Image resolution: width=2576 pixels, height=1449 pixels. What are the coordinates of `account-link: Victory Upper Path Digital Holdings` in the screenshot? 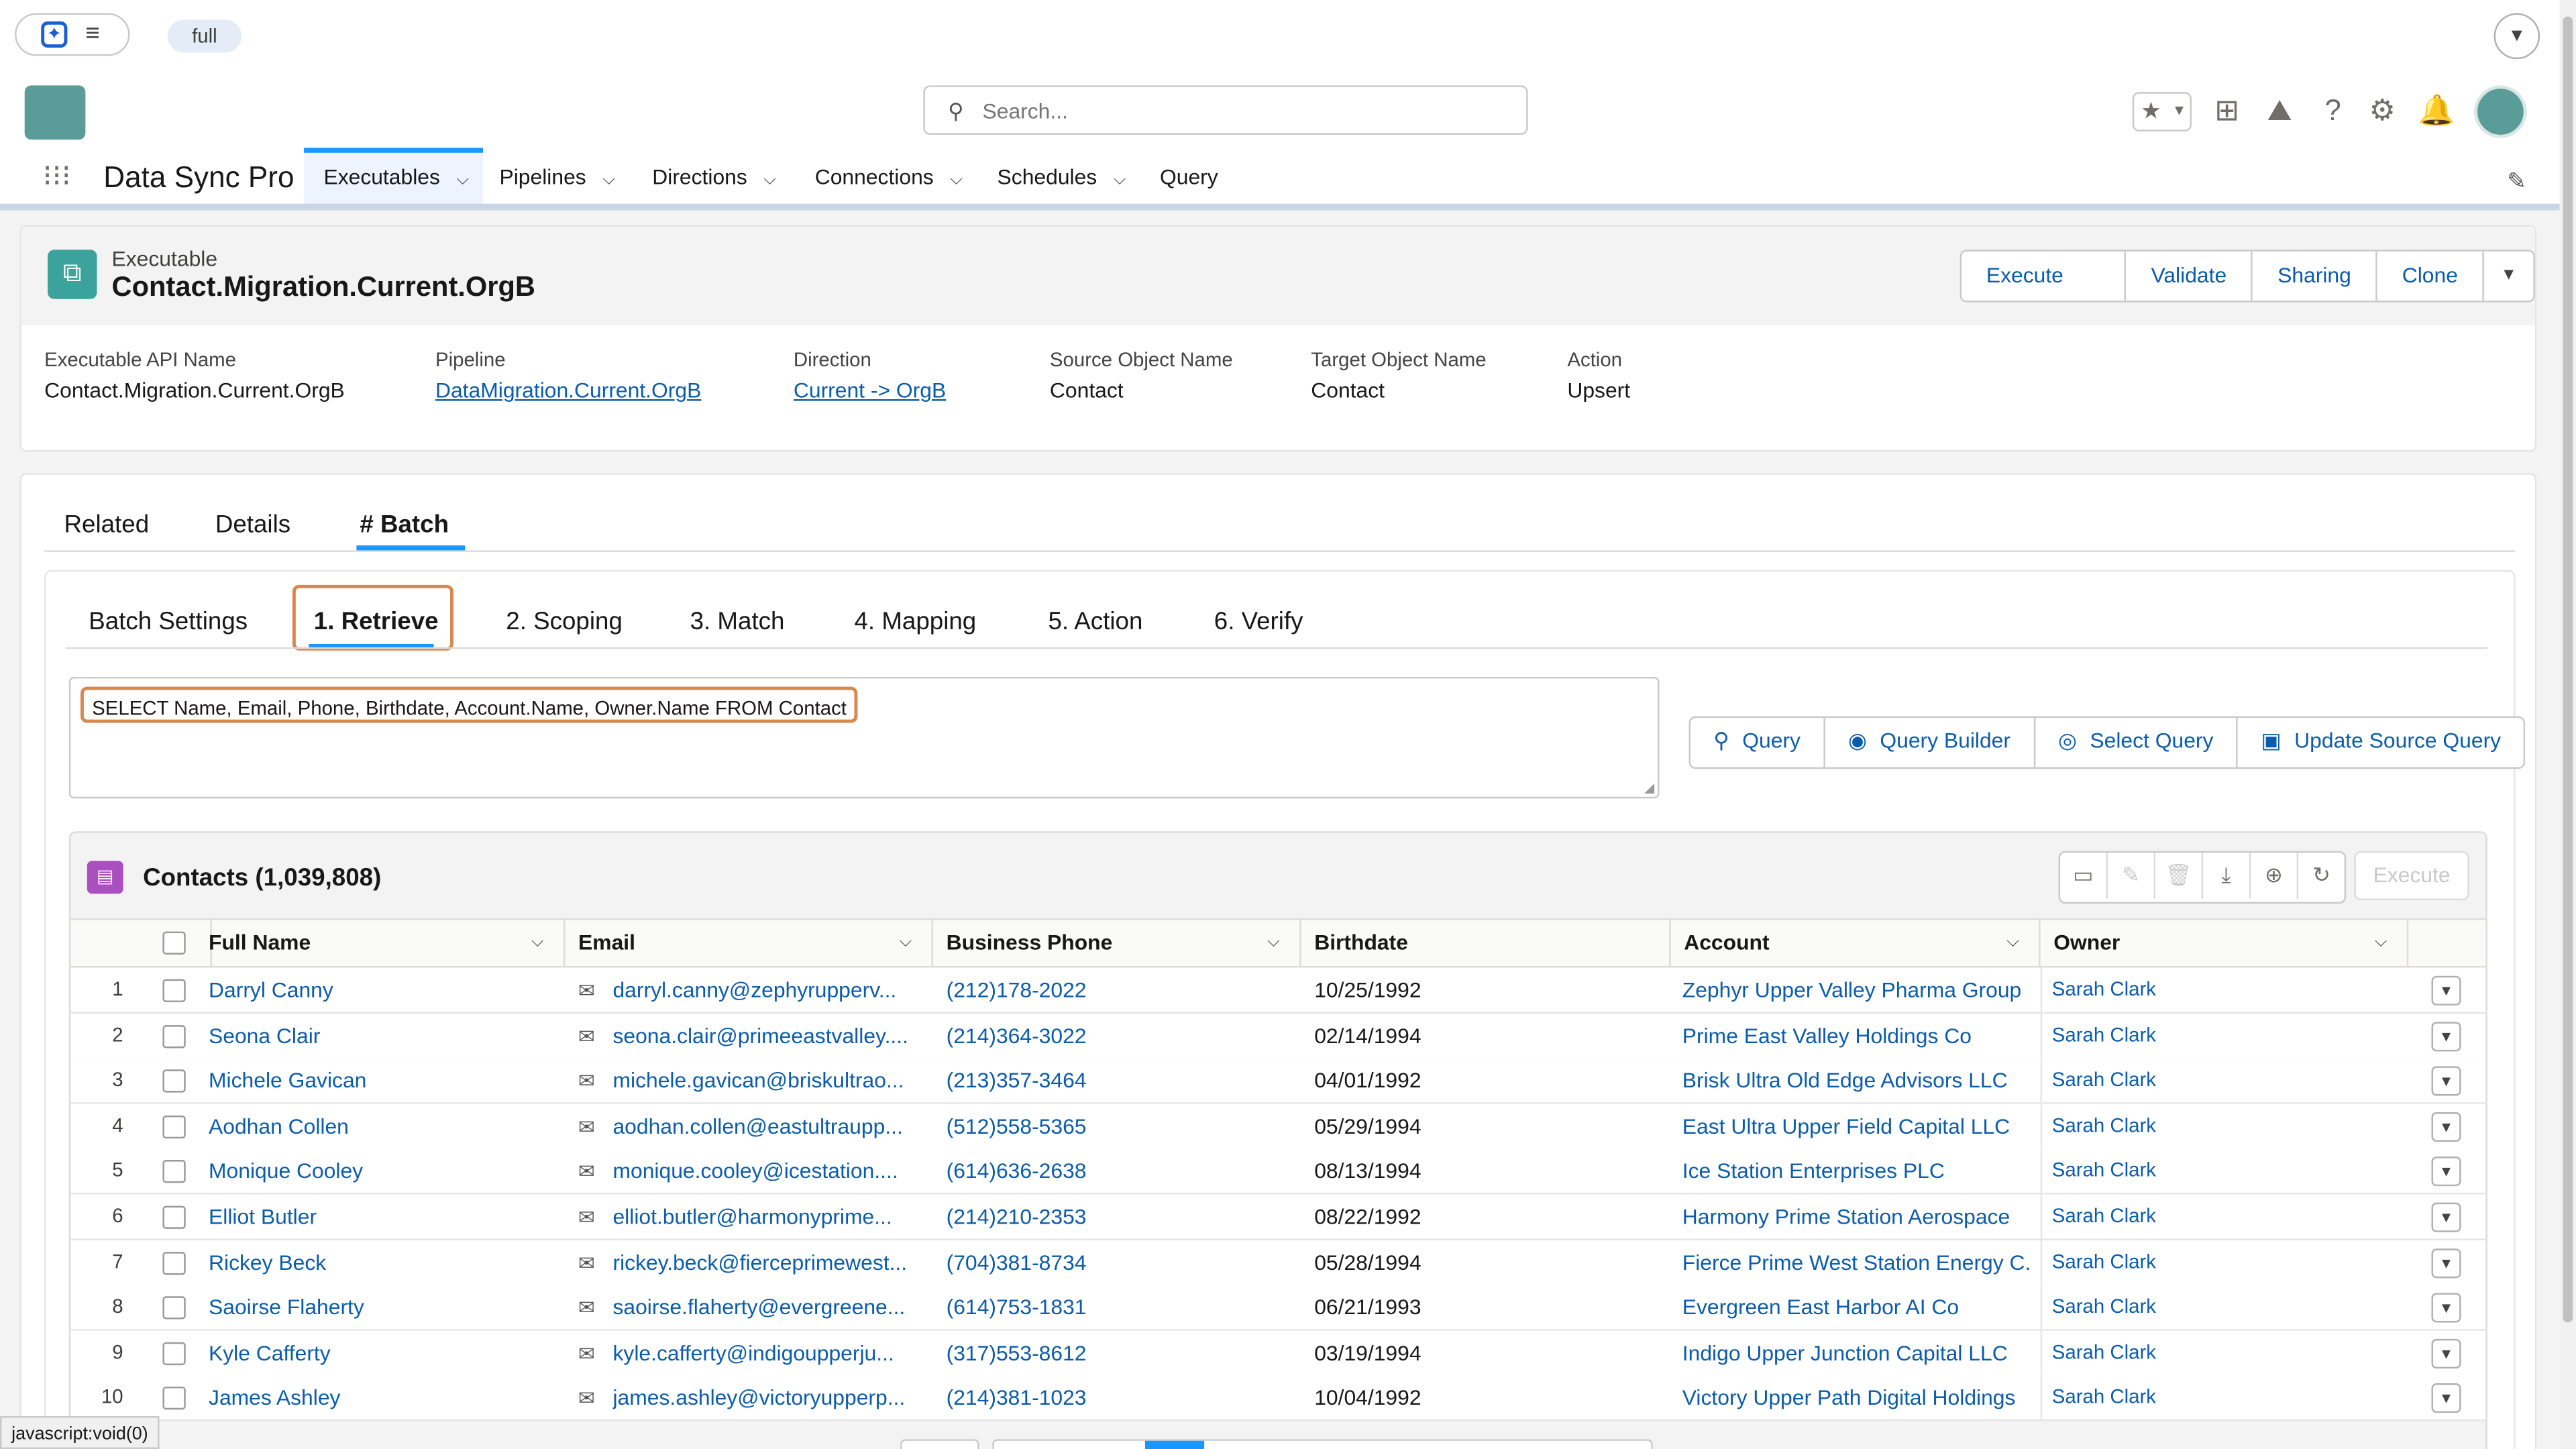 It's located at (1856, 1398).